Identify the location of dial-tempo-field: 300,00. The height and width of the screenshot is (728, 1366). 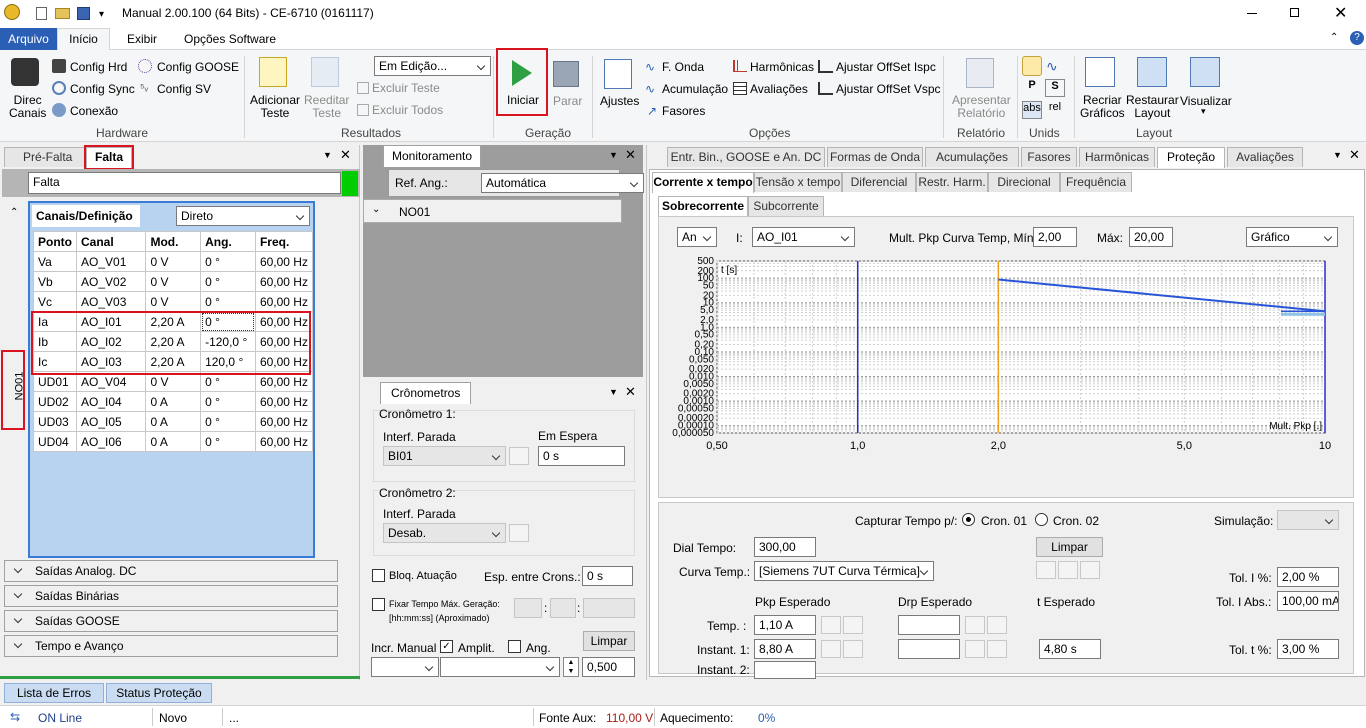
(785, 547).